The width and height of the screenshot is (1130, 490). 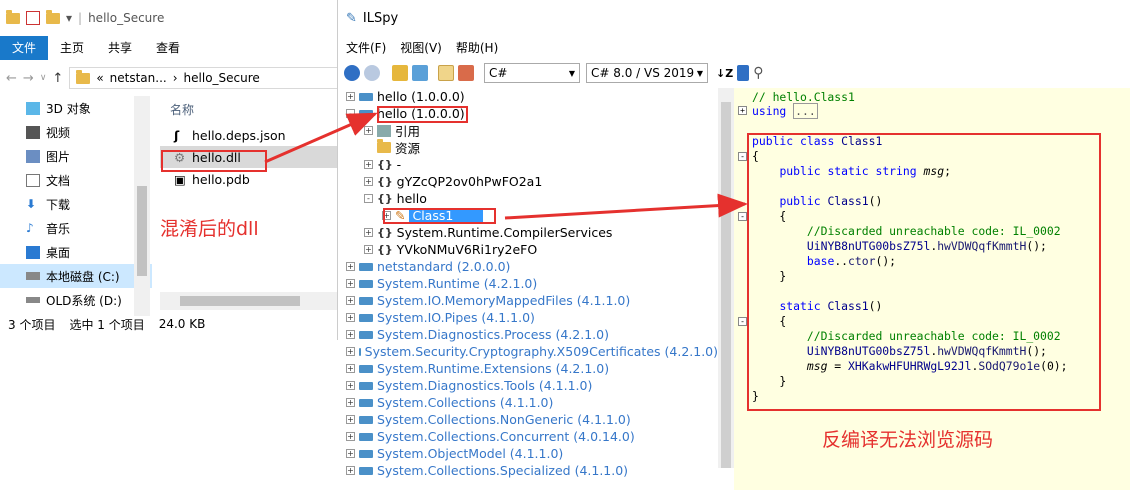 I want to click on arrow-class1-to-code, so click(x=626, y=206).